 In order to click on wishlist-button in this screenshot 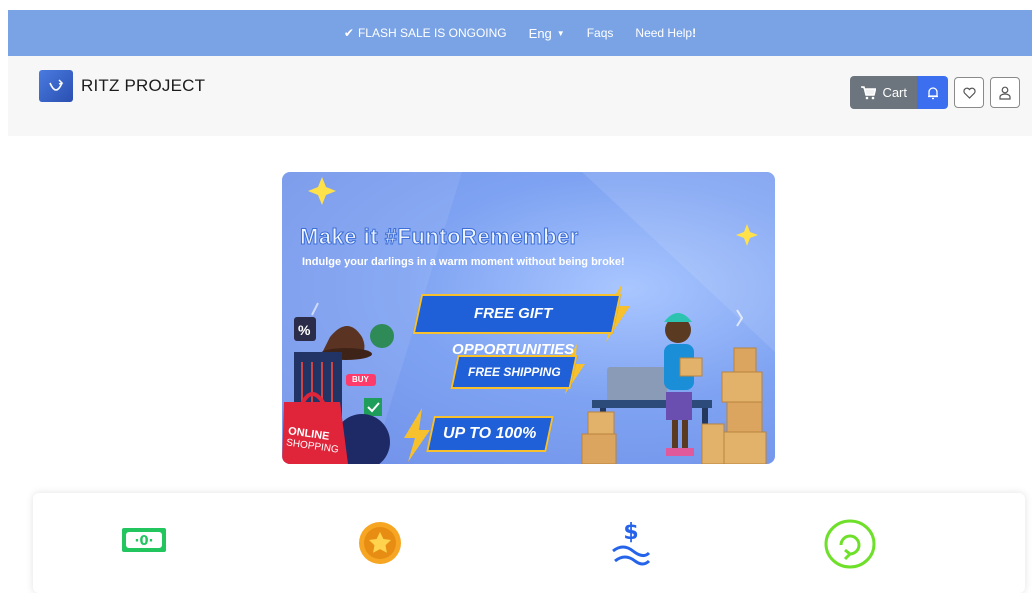, I will do `click(969, 92)`.